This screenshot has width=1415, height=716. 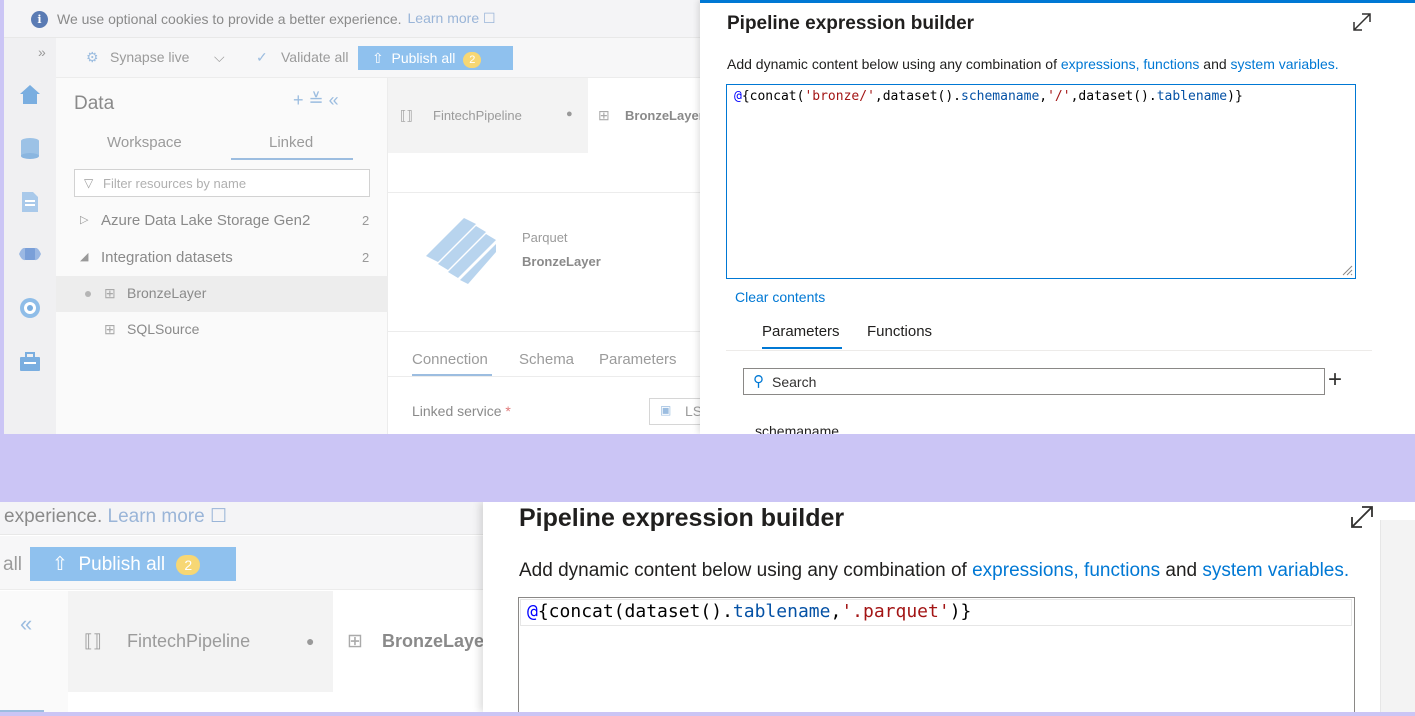 What do you see at coordinates (851, 23) in the screenshot?
I see `builder-title: Pipeline expression builder` at bounding box center [851, 23].